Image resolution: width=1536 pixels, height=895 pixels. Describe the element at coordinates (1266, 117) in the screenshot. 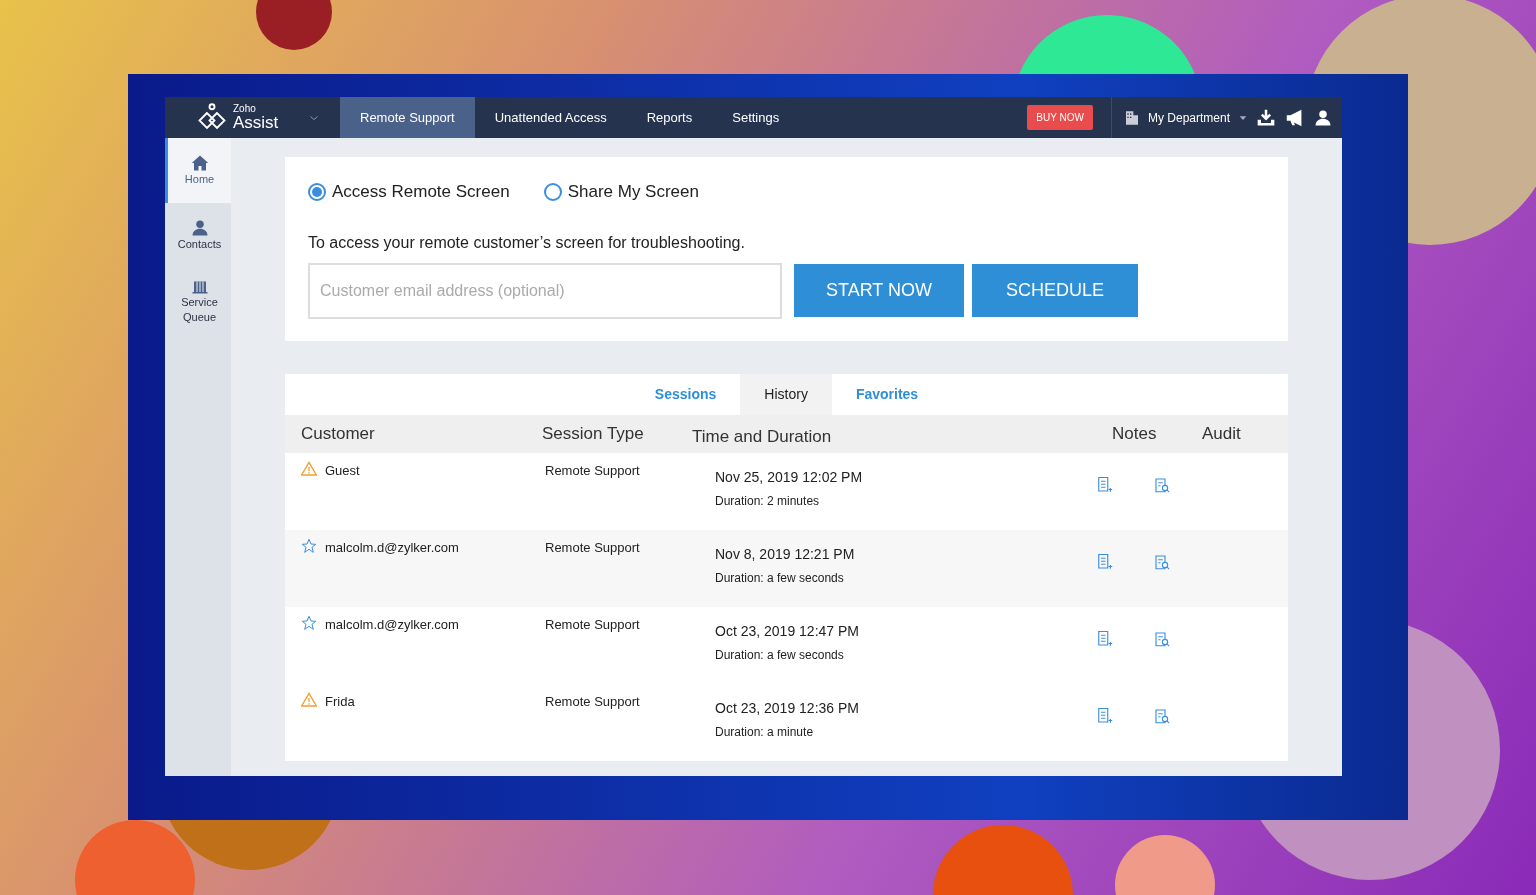

I see `download-icon` at that location.